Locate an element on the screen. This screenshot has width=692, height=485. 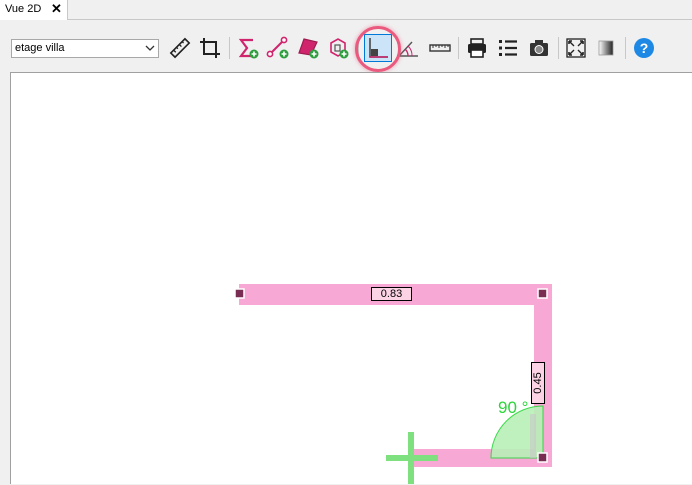
measure-ruler-icon is located at coordinates (180, 48).